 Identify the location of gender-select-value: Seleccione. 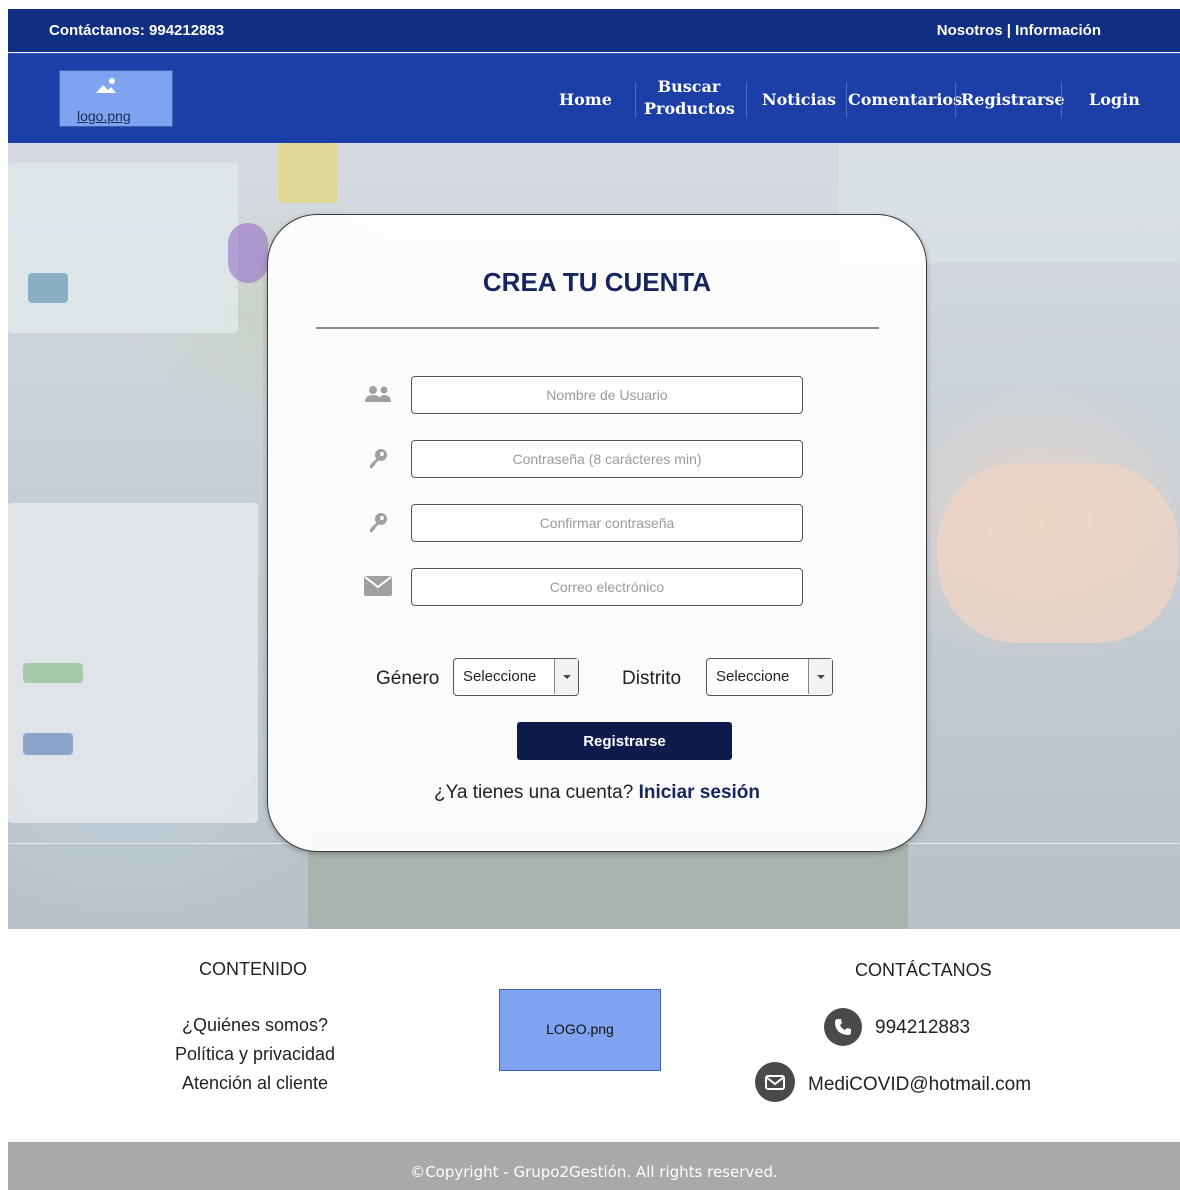
(500, 676).